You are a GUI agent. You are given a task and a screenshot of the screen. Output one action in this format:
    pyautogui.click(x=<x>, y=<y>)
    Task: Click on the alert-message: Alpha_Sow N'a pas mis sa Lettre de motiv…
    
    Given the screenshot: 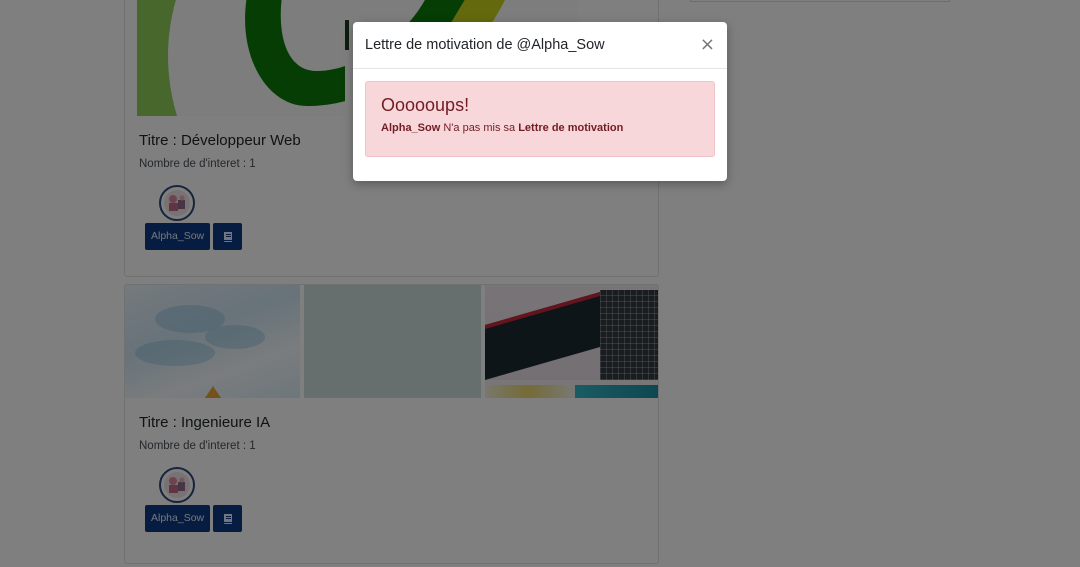 What is the action you would take?
    pyautogui.click(x=540, y=128)
    